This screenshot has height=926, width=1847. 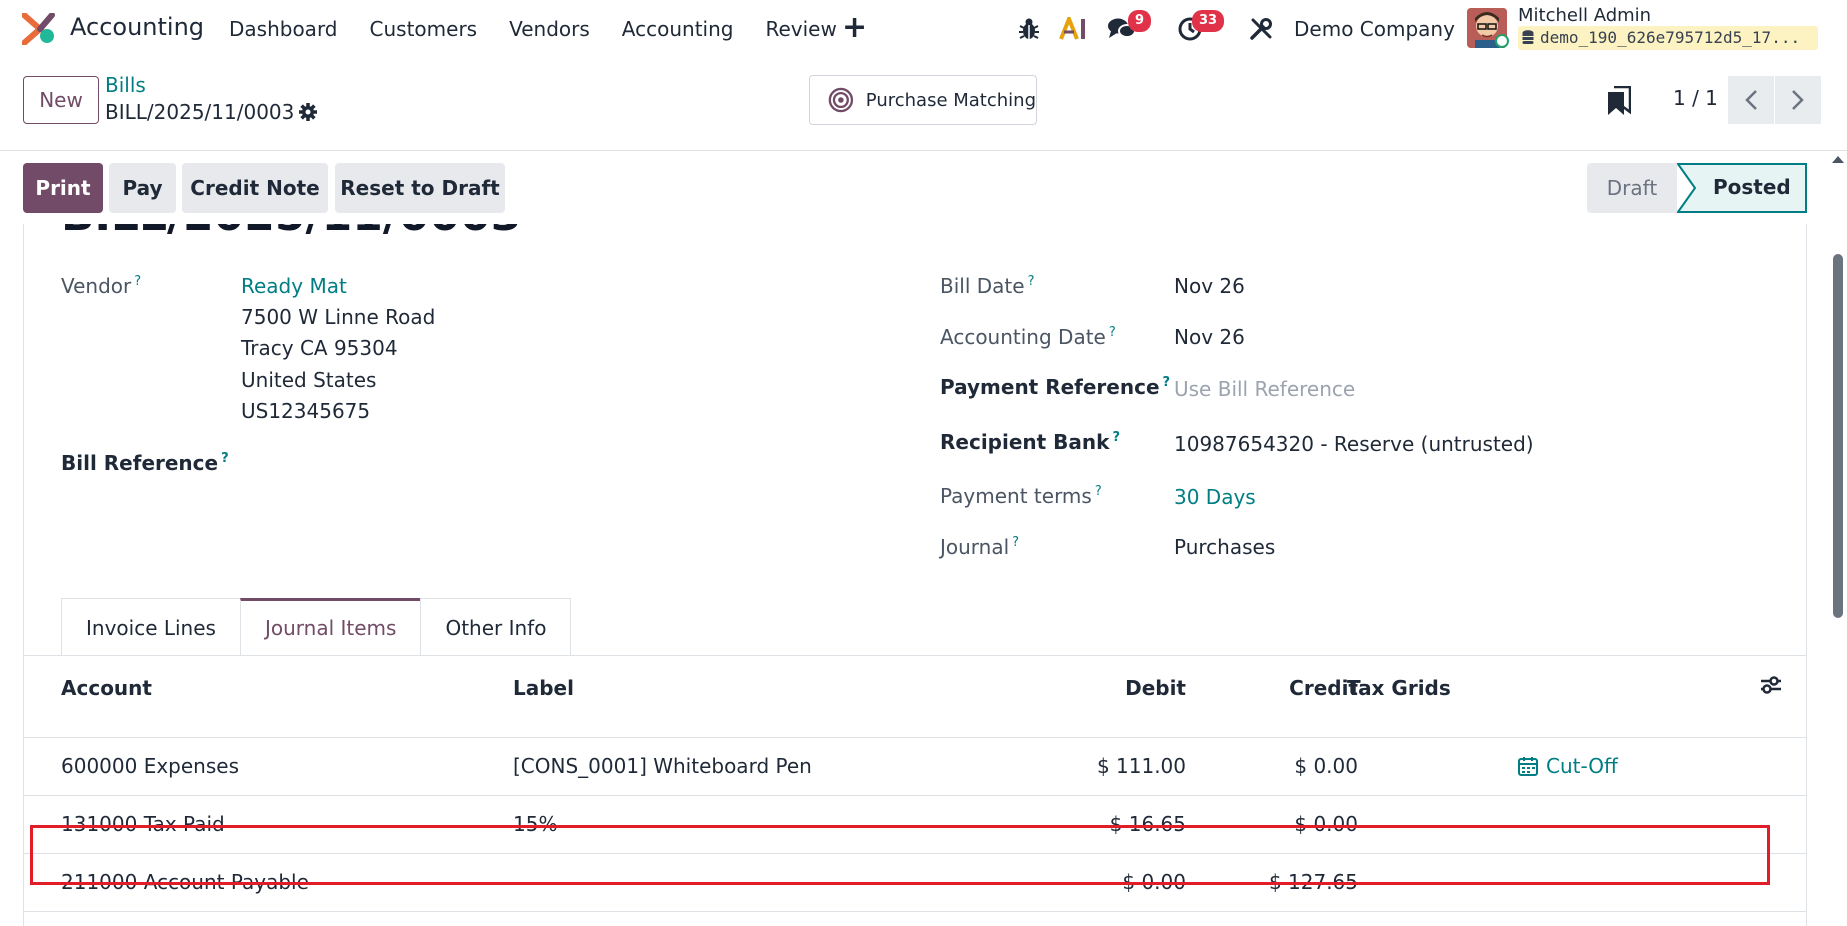 What do you see at coordinates (1326, 766) in the screenshot?
I see `cell-credit: $ 0.00` at bounding box center [1326, 766].